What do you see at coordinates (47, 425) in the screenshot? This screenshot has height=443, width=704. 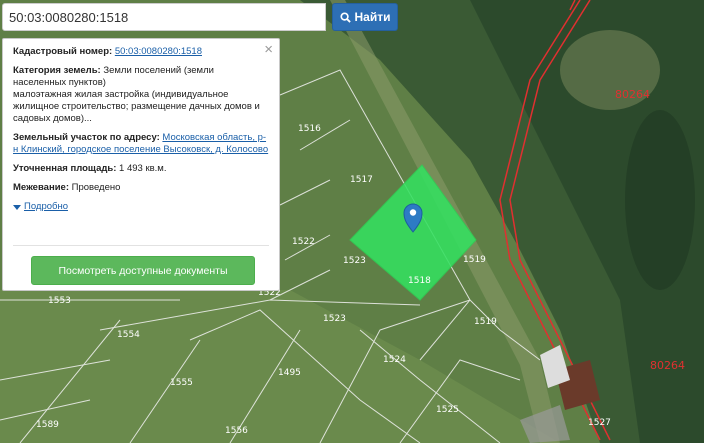 I see `parcel-label: 1589` at bounding box center [47, 425].